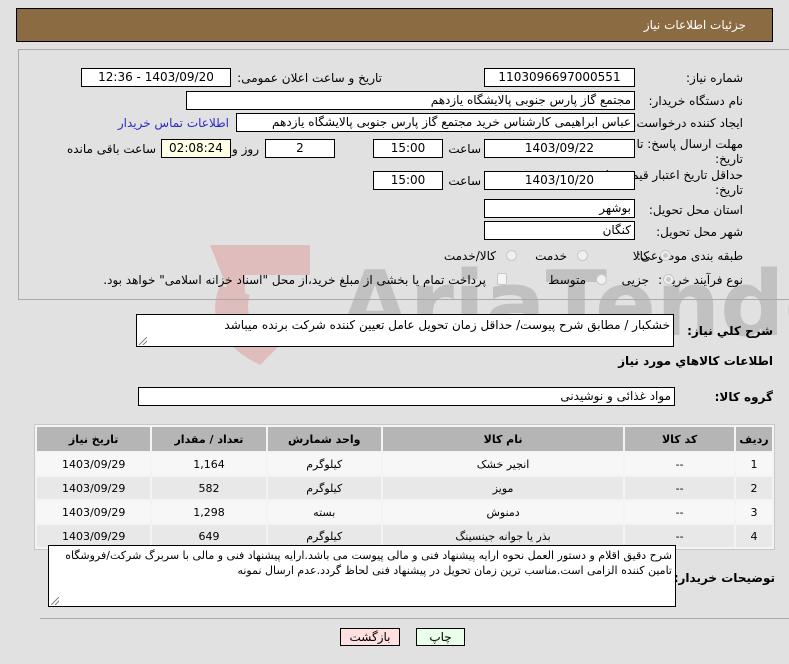 The width and height of the screenshot is (789, 664). What do you see at coordinates (440, 637) in the screenshot?
I see `print-button: چاپ` at bounding box center [440, 637].